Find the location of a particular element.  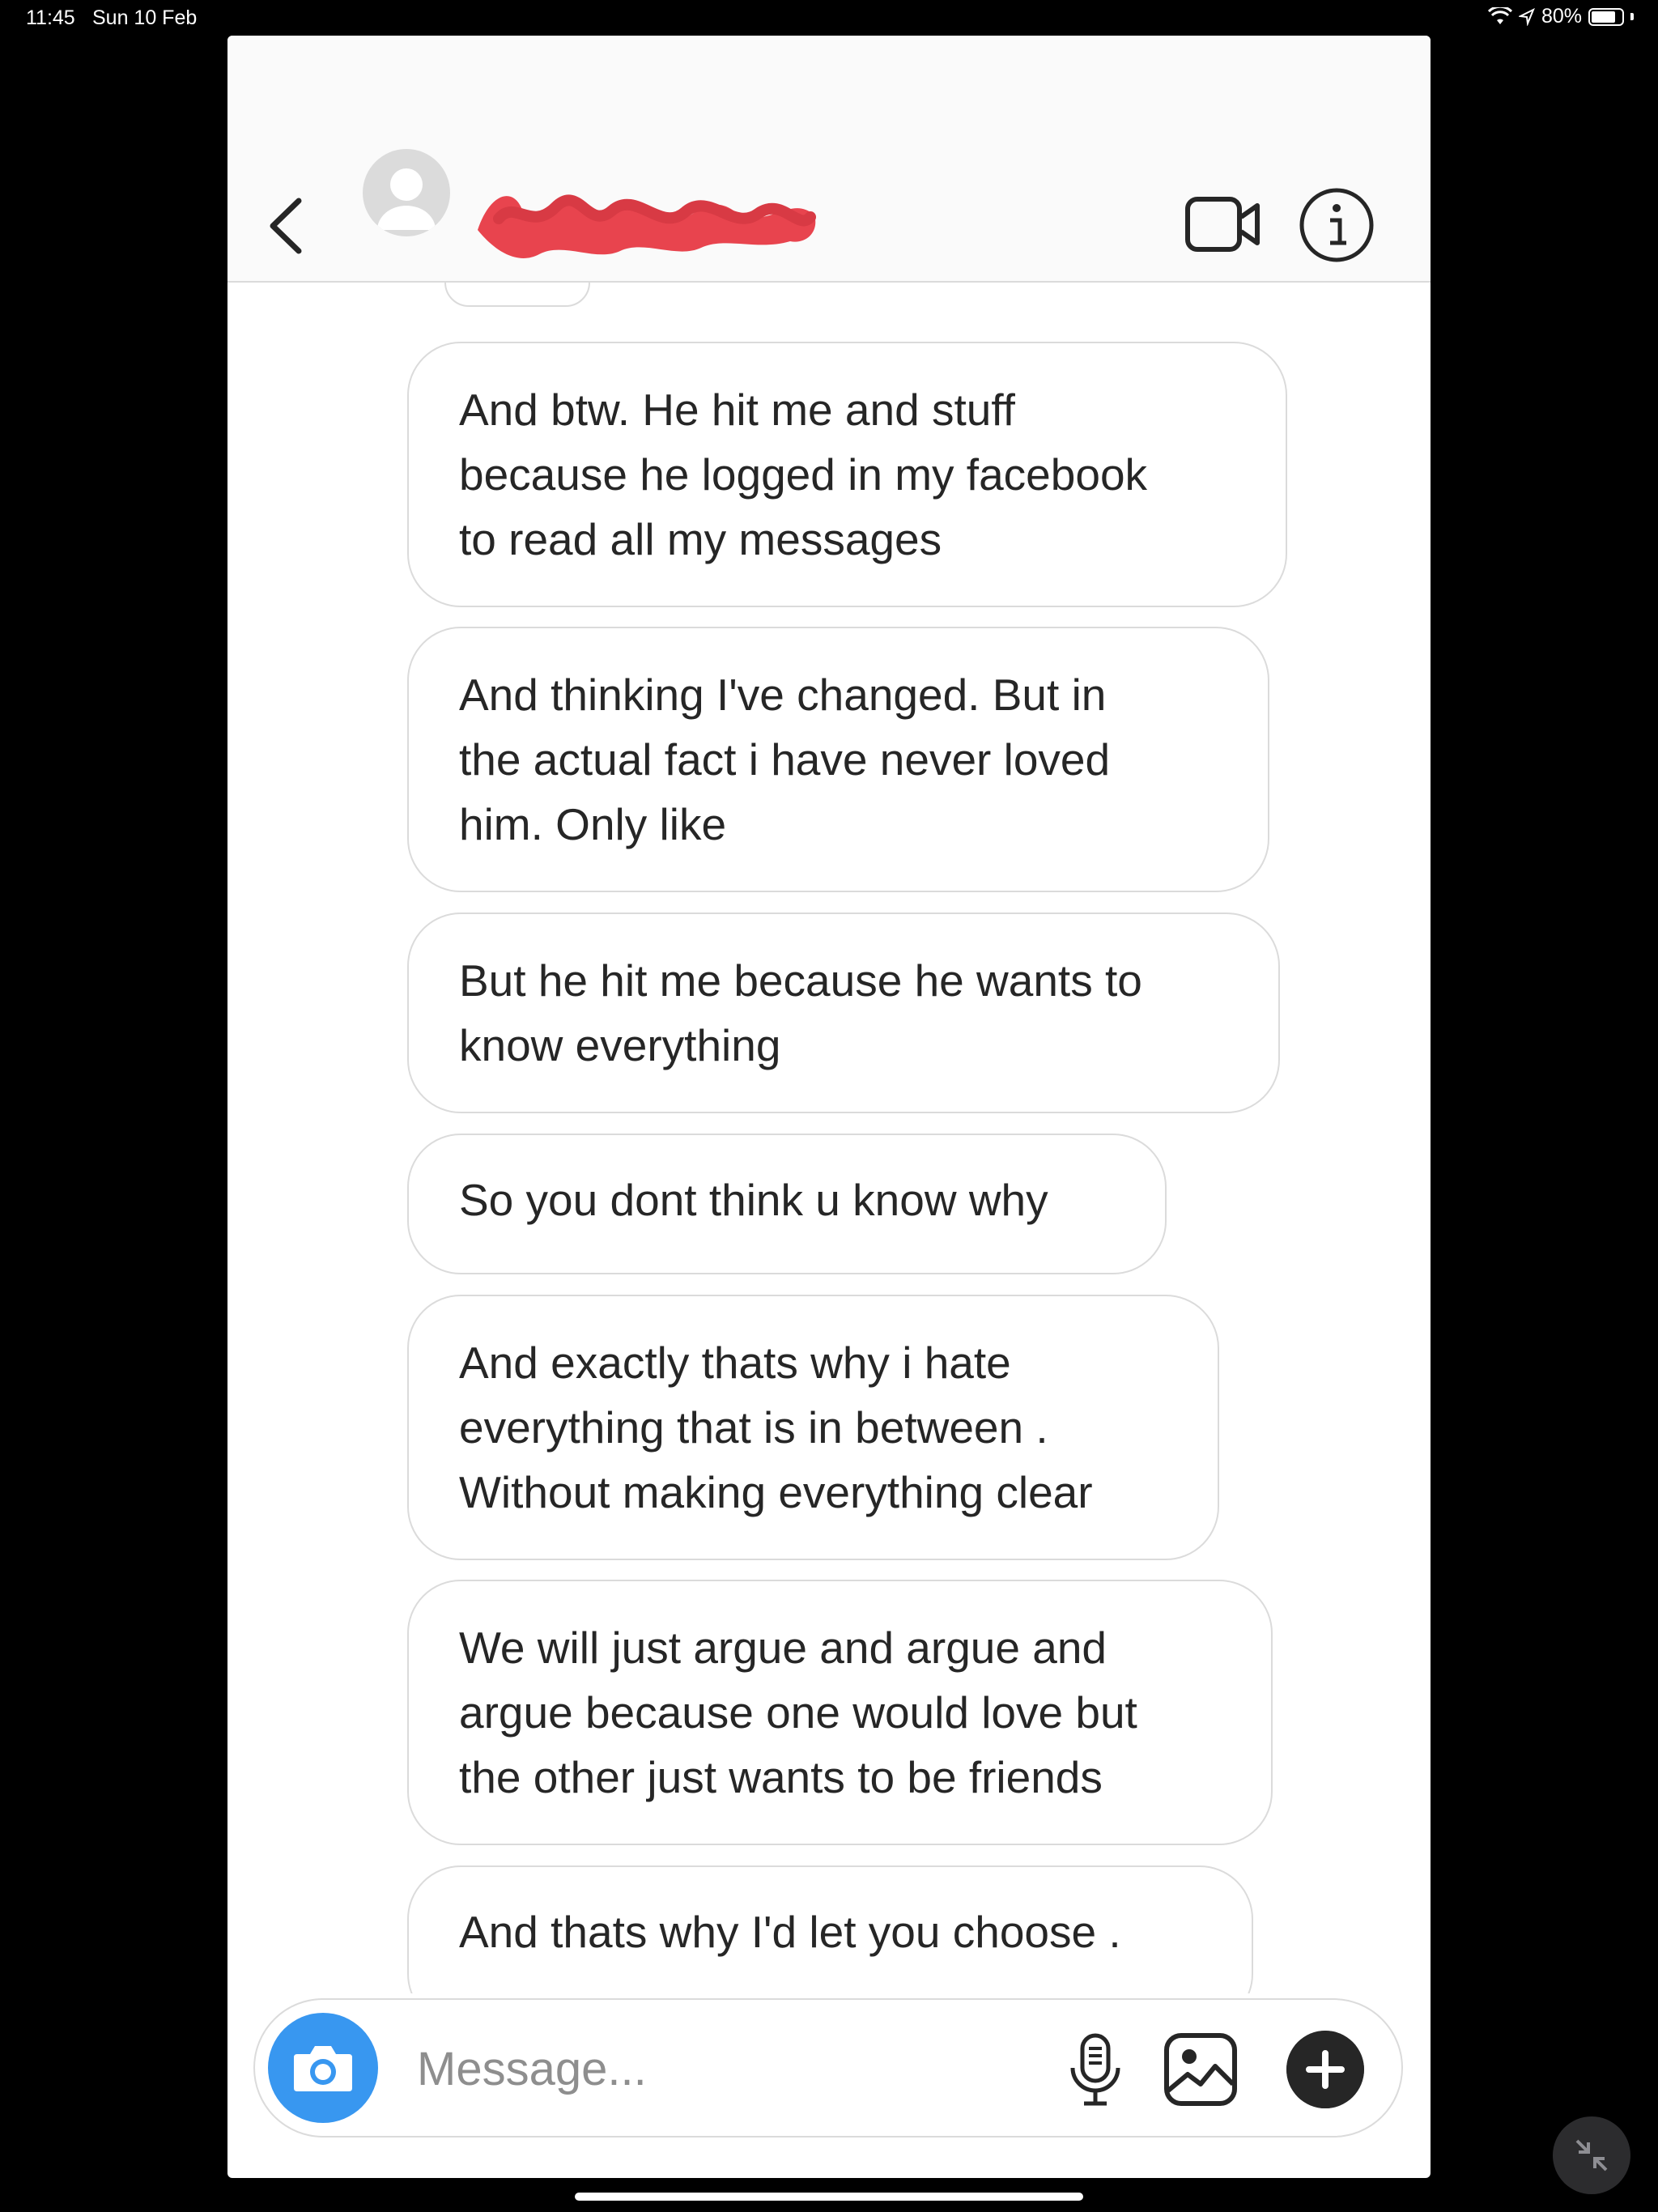

back-chevron-icon is located at coordinates (284, 226).